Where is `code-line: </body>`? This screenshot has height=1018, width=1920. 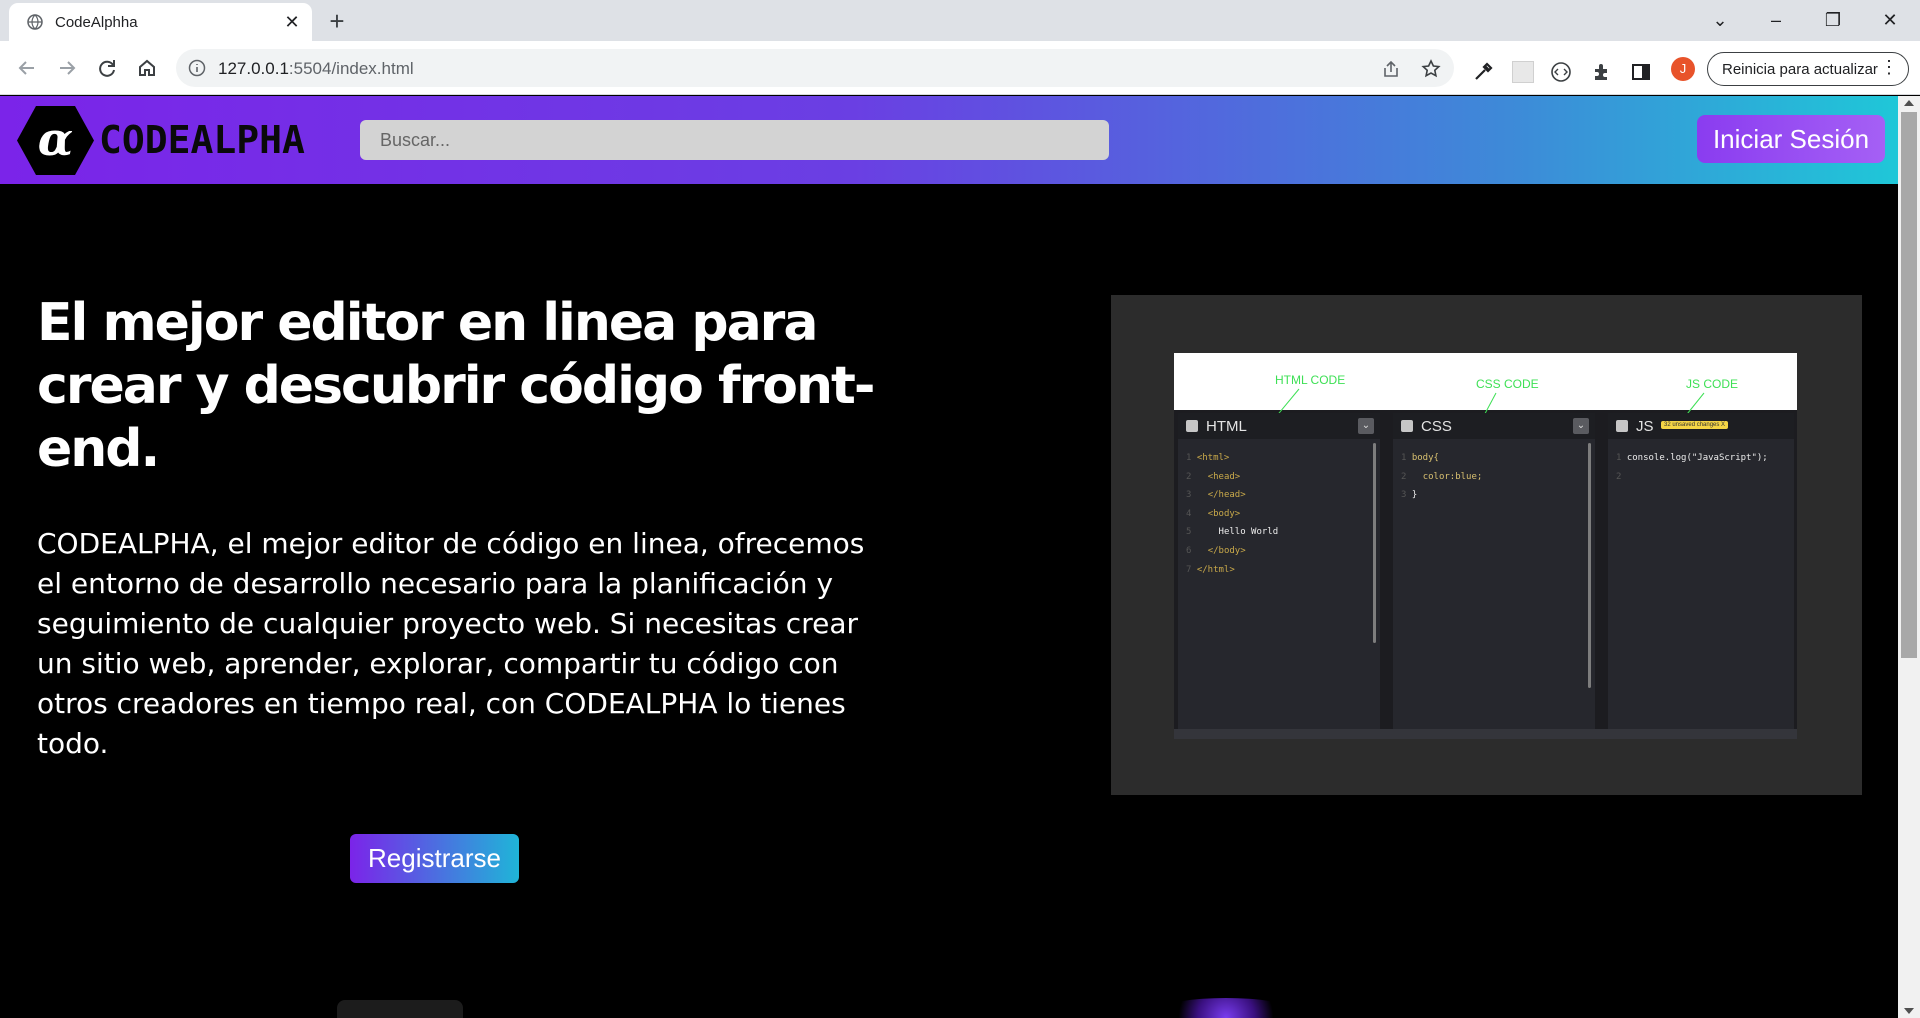 code-line: </body> is located at coordinates (1226, 550).